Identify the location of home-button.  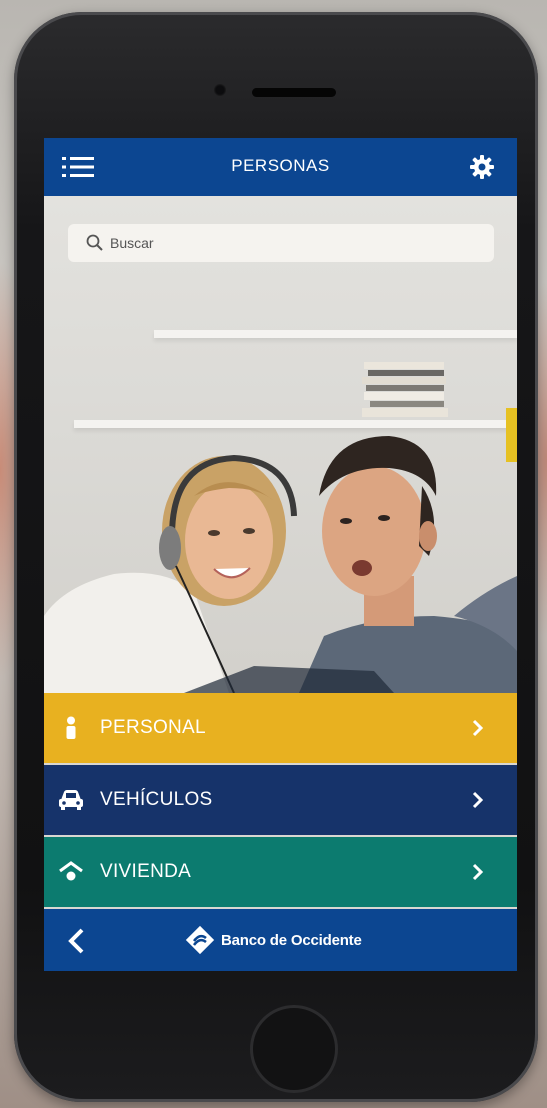
(294, 1049).